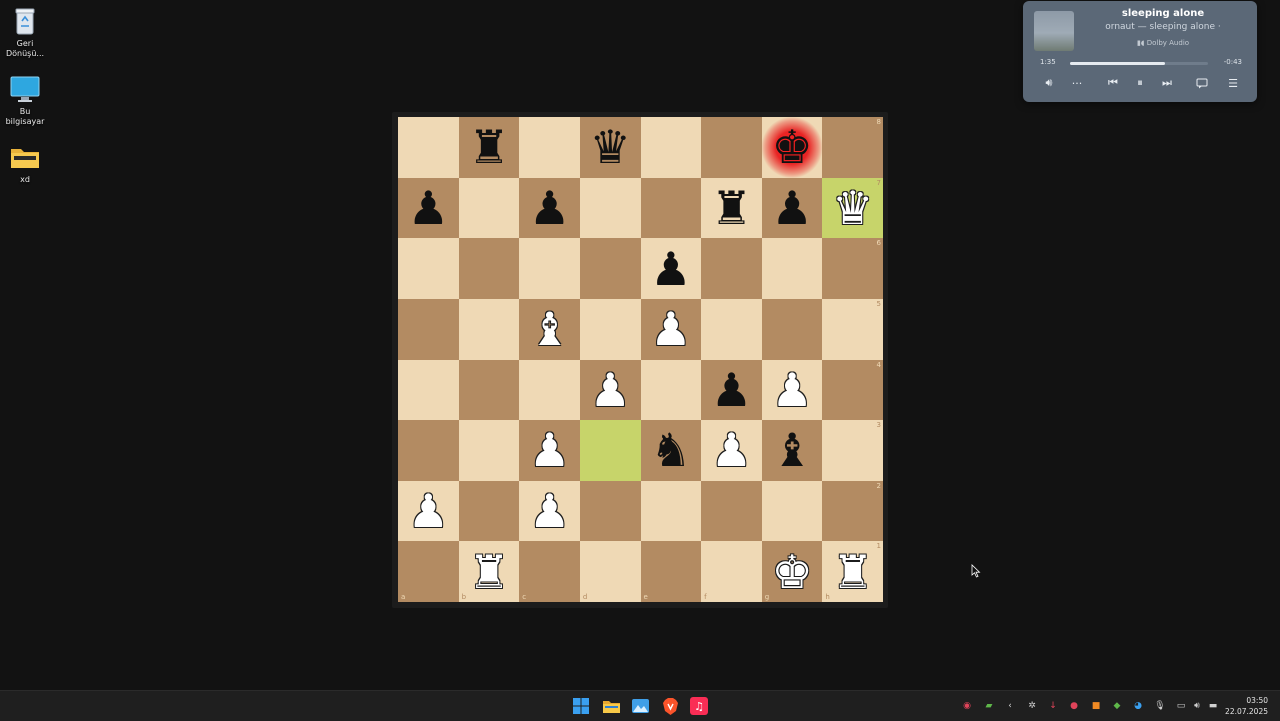 The width and height of the screenshot is (1280, 721). I want to click on square-f3: ♟, so click(731, 450).